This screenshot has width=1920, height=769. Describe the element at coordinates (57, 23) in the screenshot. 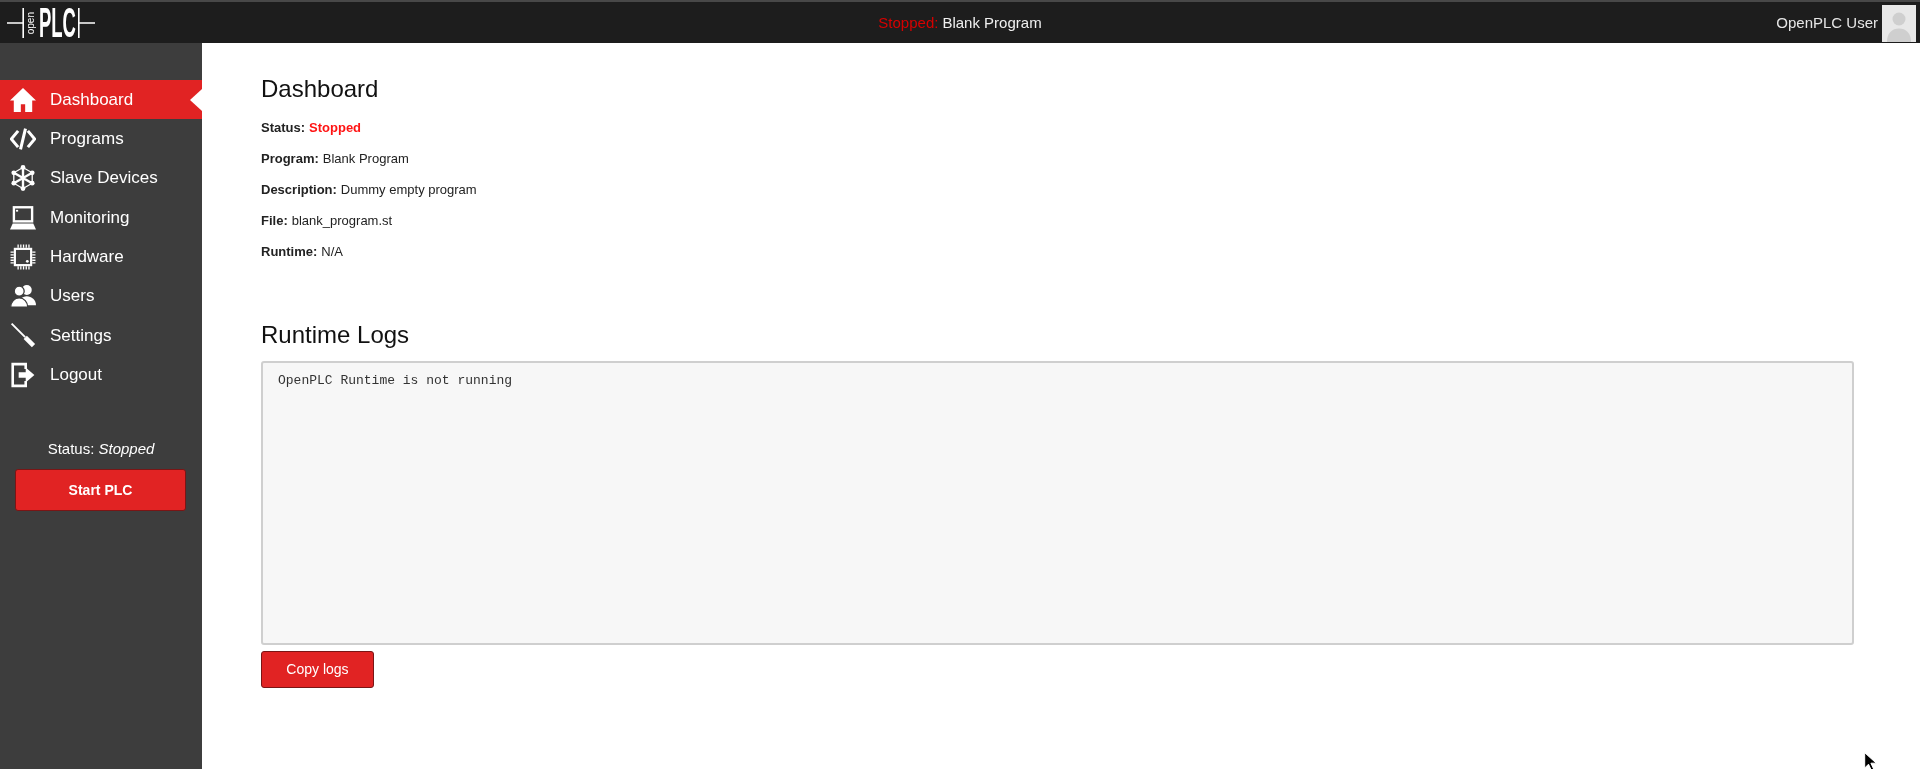

I see `logo-text: PLC` at that location.